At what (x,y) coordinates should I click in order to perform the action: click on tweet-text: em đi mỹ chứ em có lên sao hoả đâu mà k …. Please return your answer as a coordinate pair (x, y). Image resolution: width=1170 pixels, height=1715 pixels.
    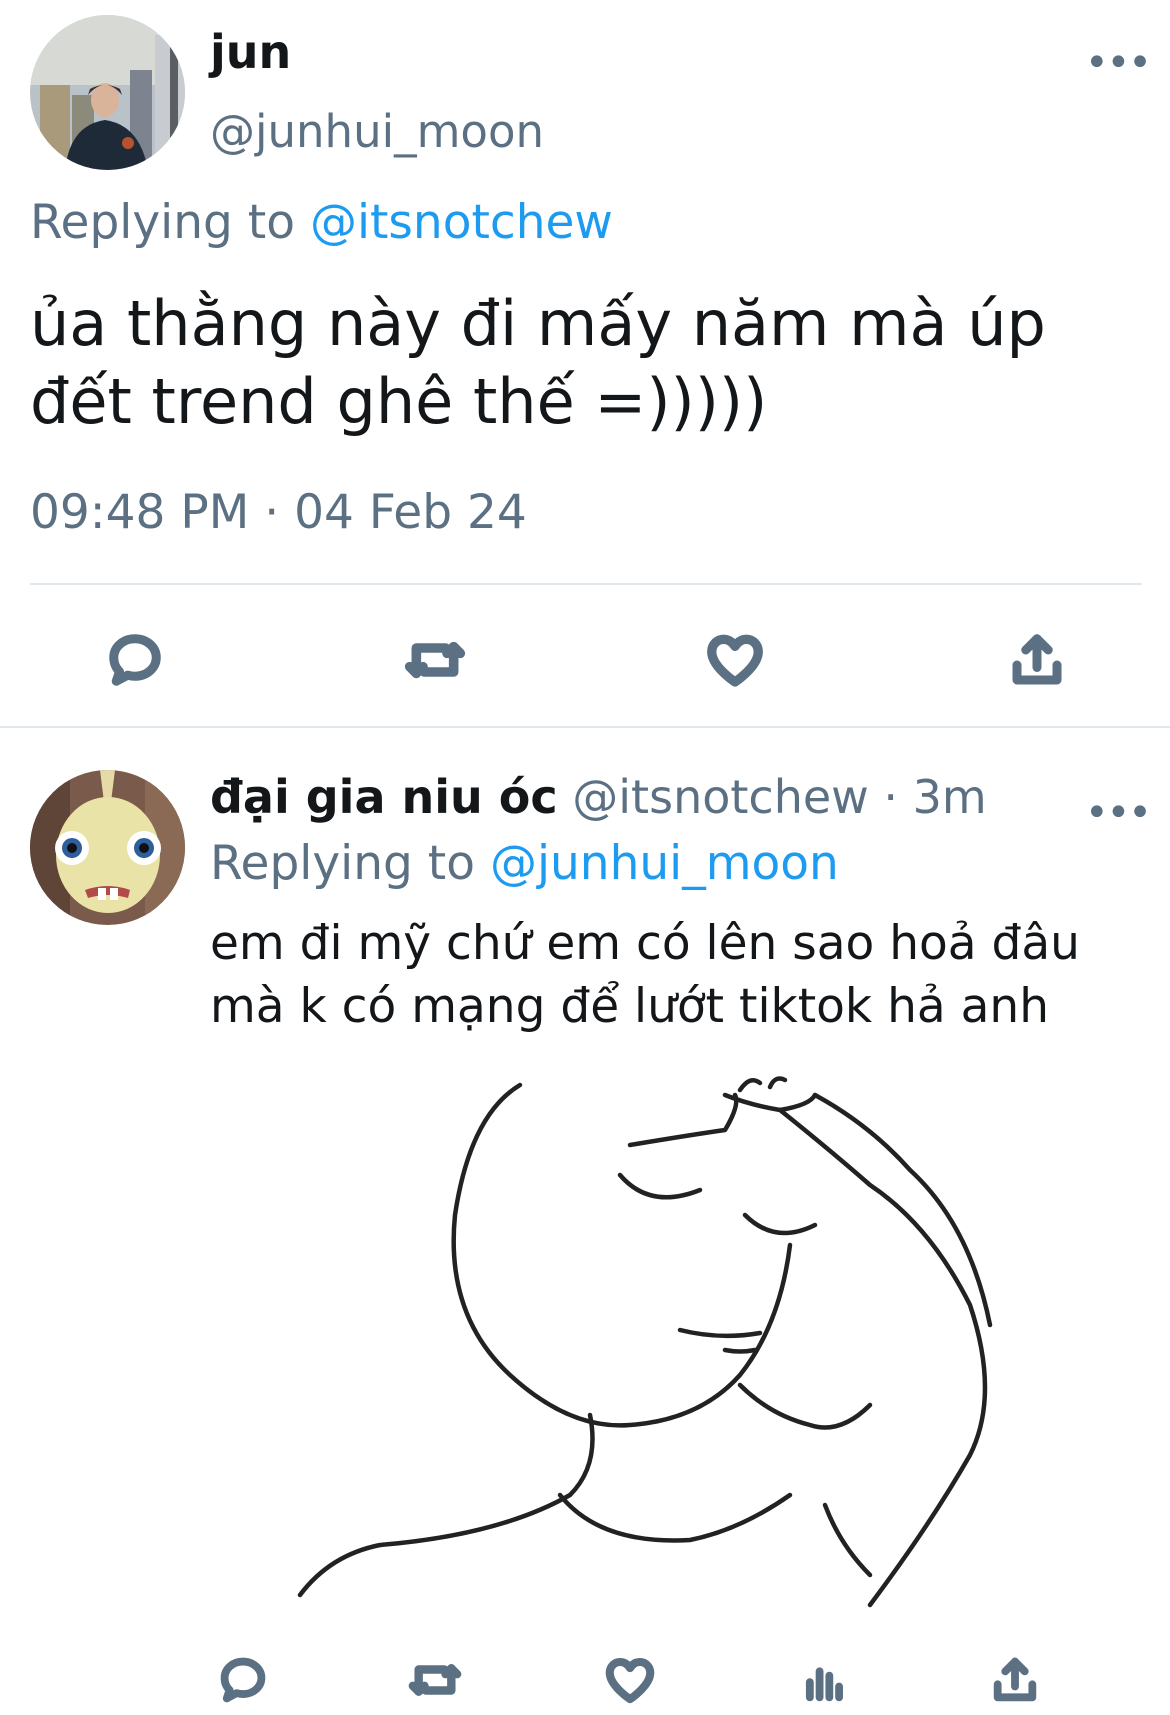
    Looking at the image, I should click on (645, 975).